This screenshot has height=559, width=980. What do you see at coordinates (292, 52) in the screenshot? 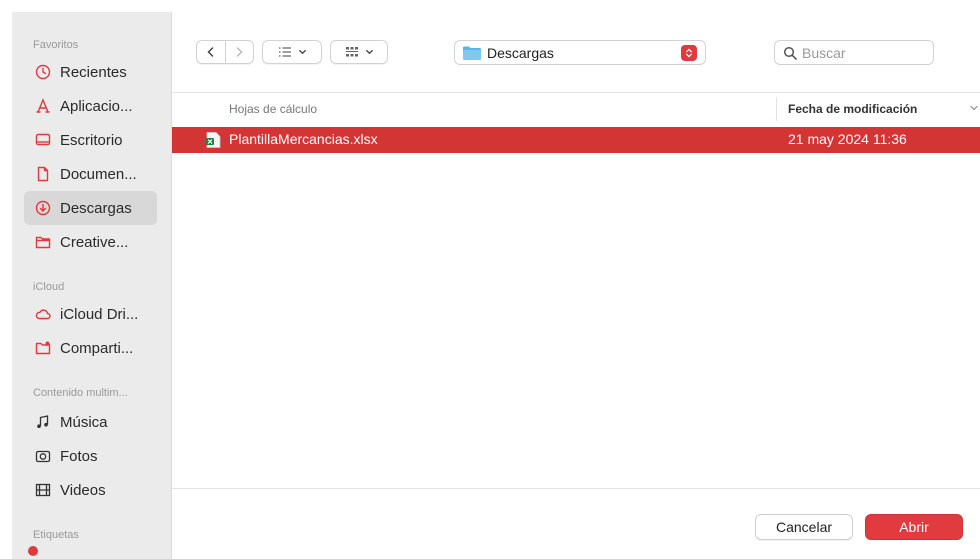
I see `list-view-button` at bounding box center [292, 52].